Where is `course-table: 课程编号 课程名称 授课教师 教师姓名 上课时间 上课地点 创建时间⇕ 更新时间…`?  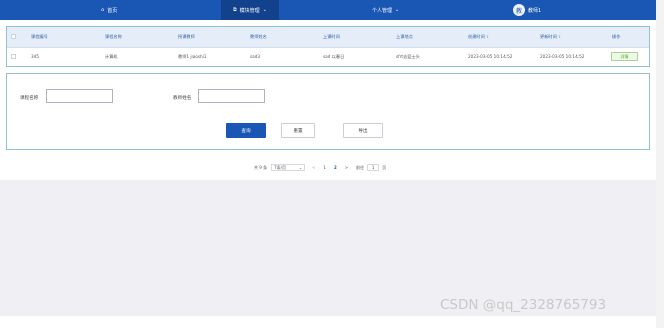
course-table: 课程编号 课程名称 授课教师 教师姓名 上课时间 上课地点 创建时间⇕ 更新时间… is located at coordinates (328, 46).